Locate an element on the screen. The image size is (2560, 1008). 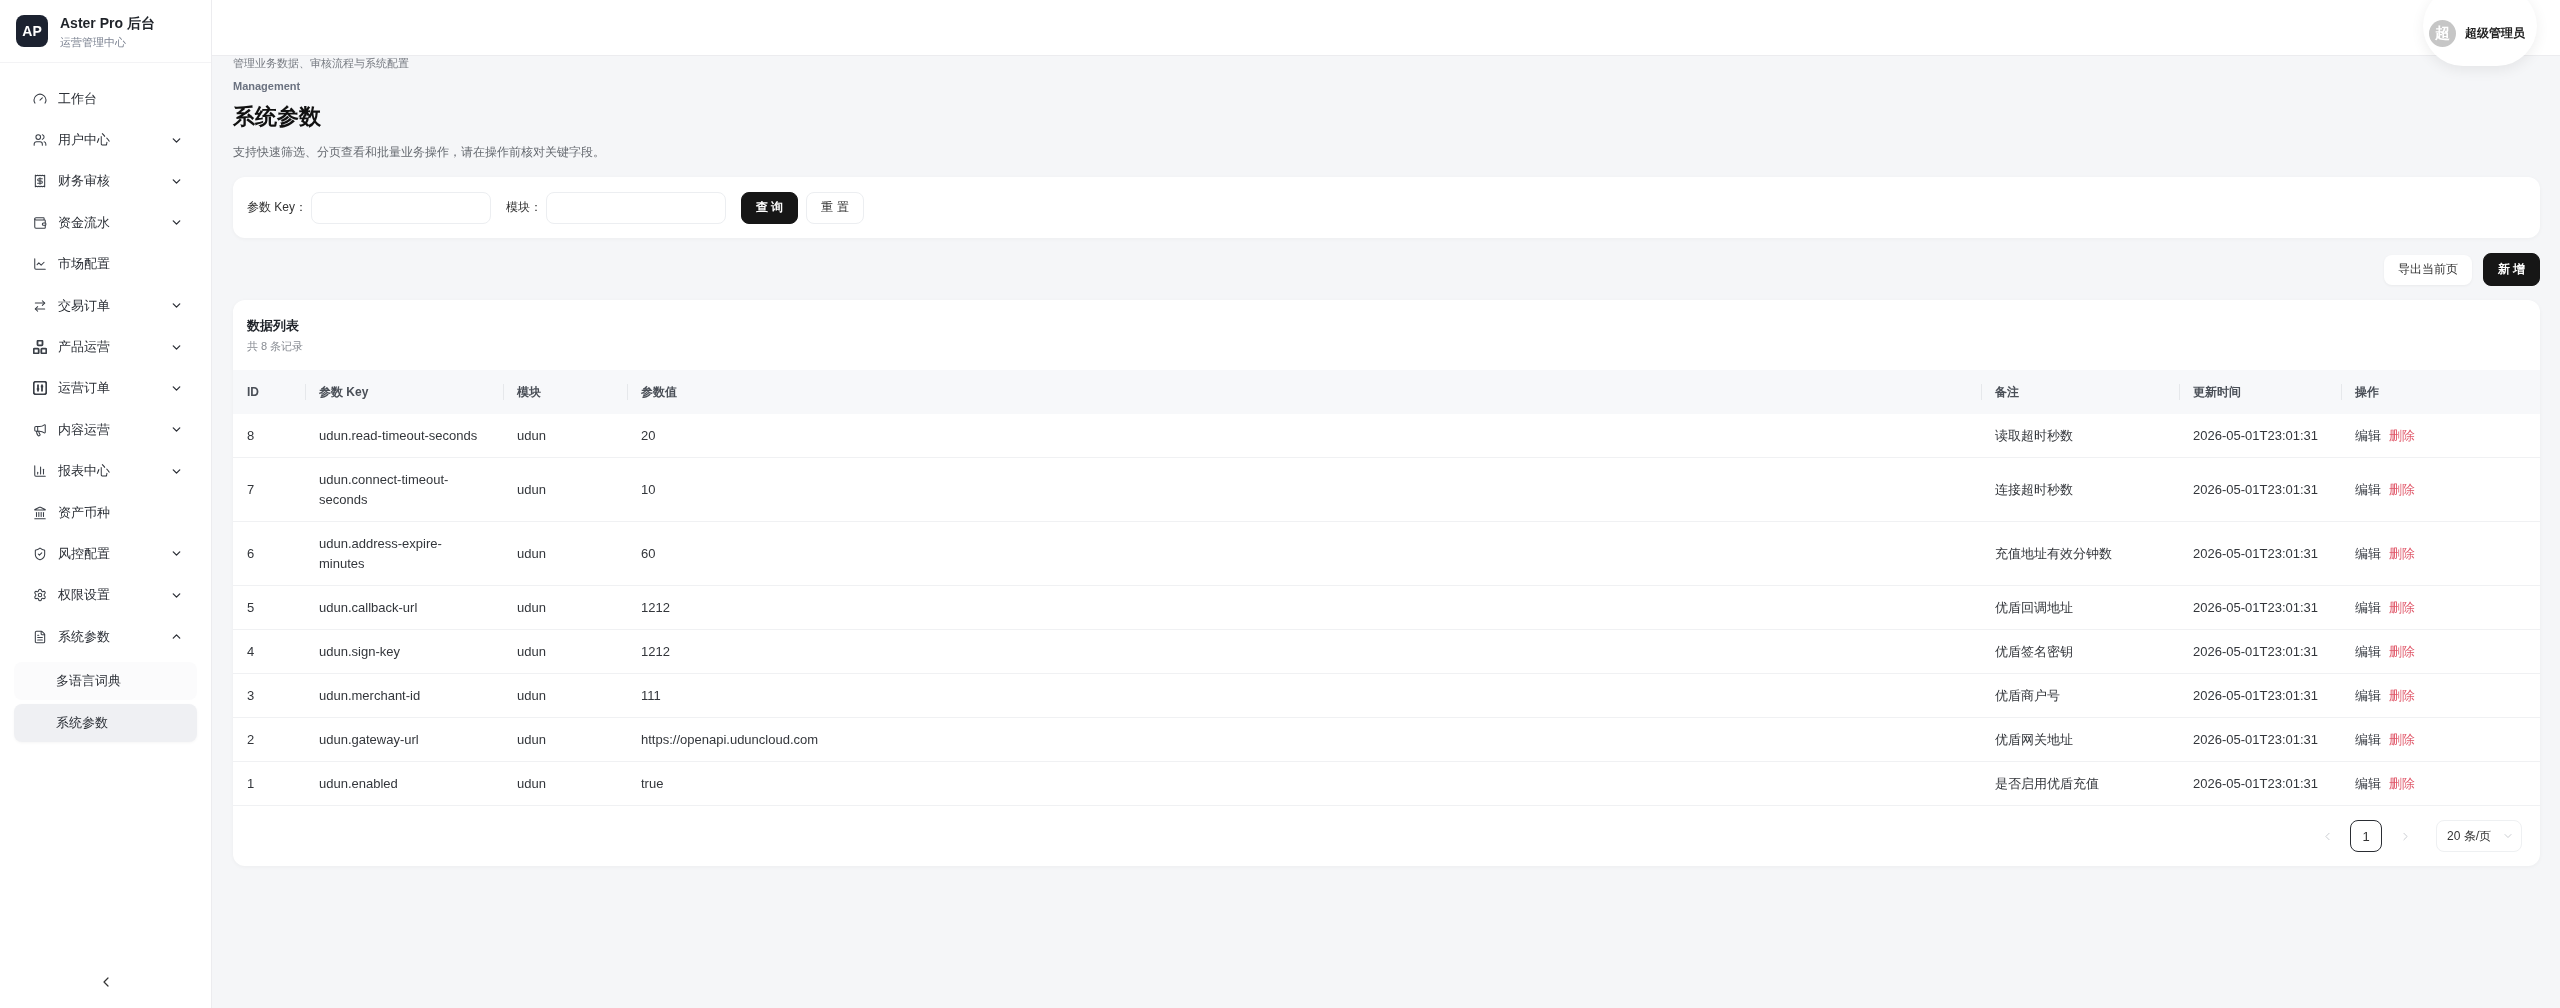
bar-chart-icon is located at coordinates (40, 471).